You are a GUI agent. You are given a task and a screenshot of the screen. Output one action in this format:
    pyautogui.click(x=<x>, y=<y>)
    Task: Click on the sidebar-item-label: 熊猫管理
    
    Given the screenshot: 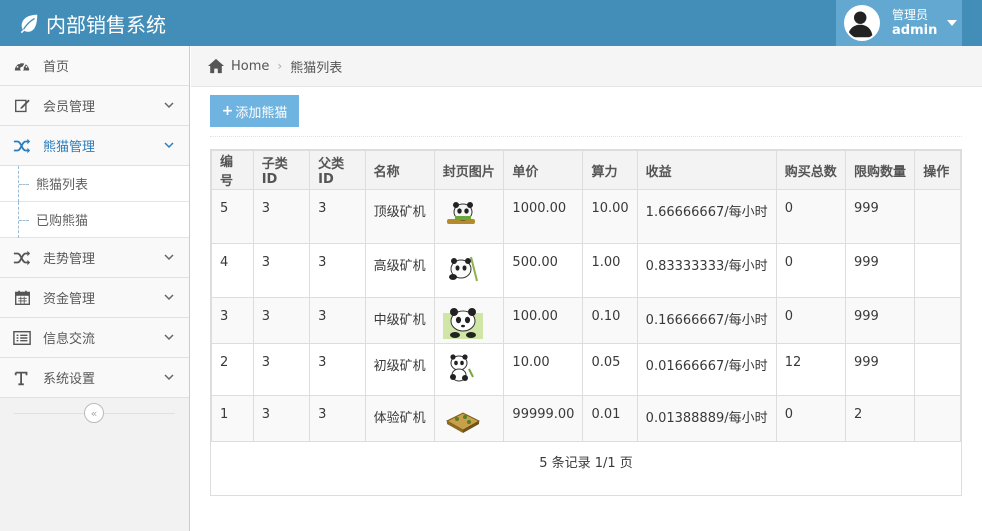 What is the action you would take?
    pyautogui.click(x=69, y=147)
    